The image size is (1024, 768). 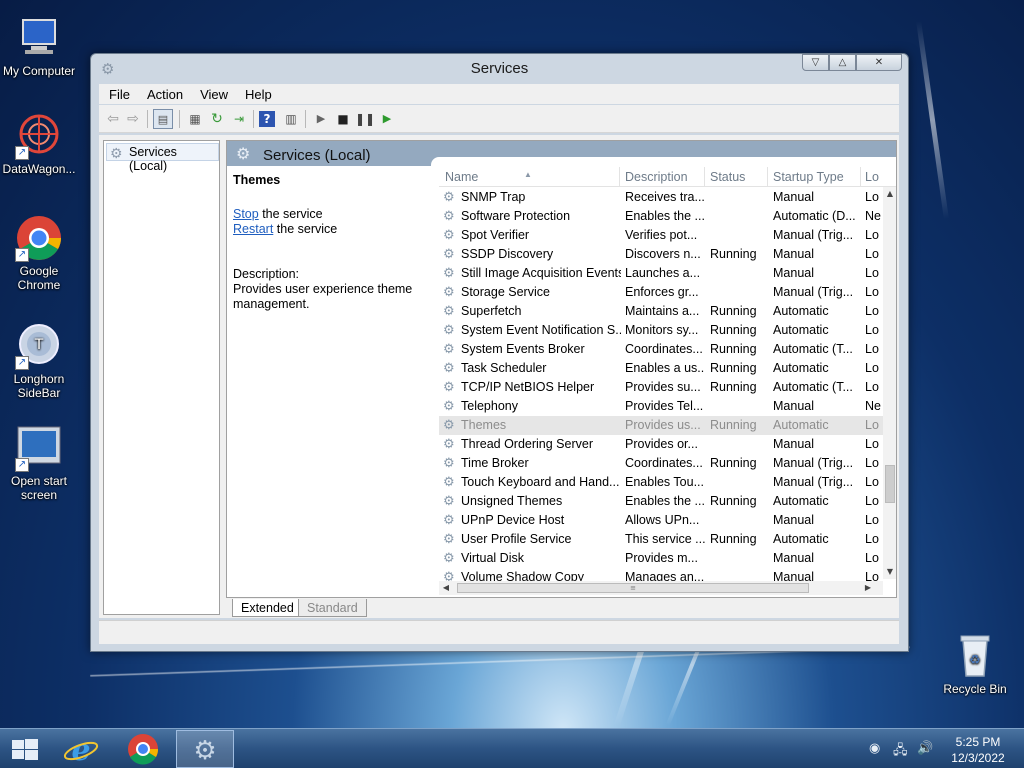 I want to click on scroll-up-icon: ▲, so click(x=889, y=194).